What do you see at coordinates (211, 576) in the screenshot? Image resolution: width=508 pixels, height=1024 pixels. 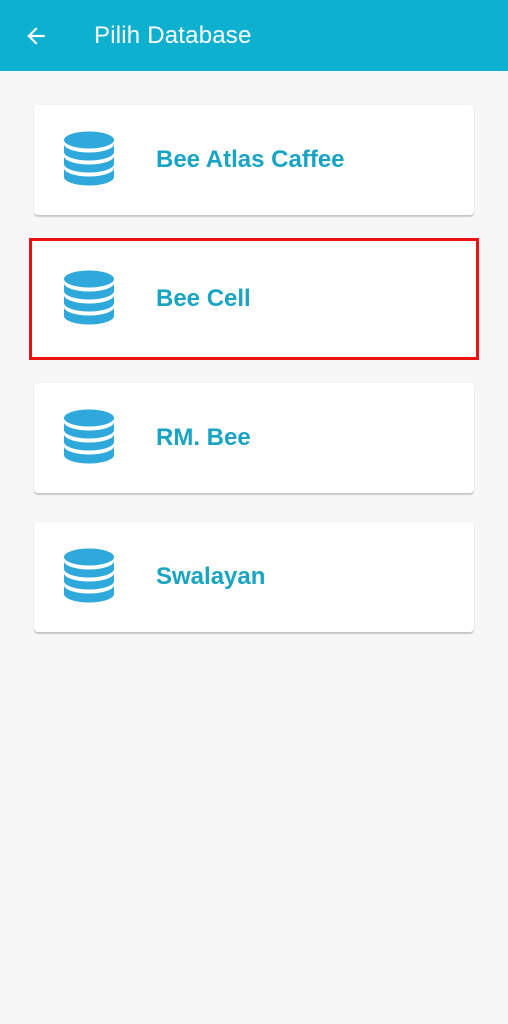 I see `database-label: Swalayan` at bounding box center [211, 576].